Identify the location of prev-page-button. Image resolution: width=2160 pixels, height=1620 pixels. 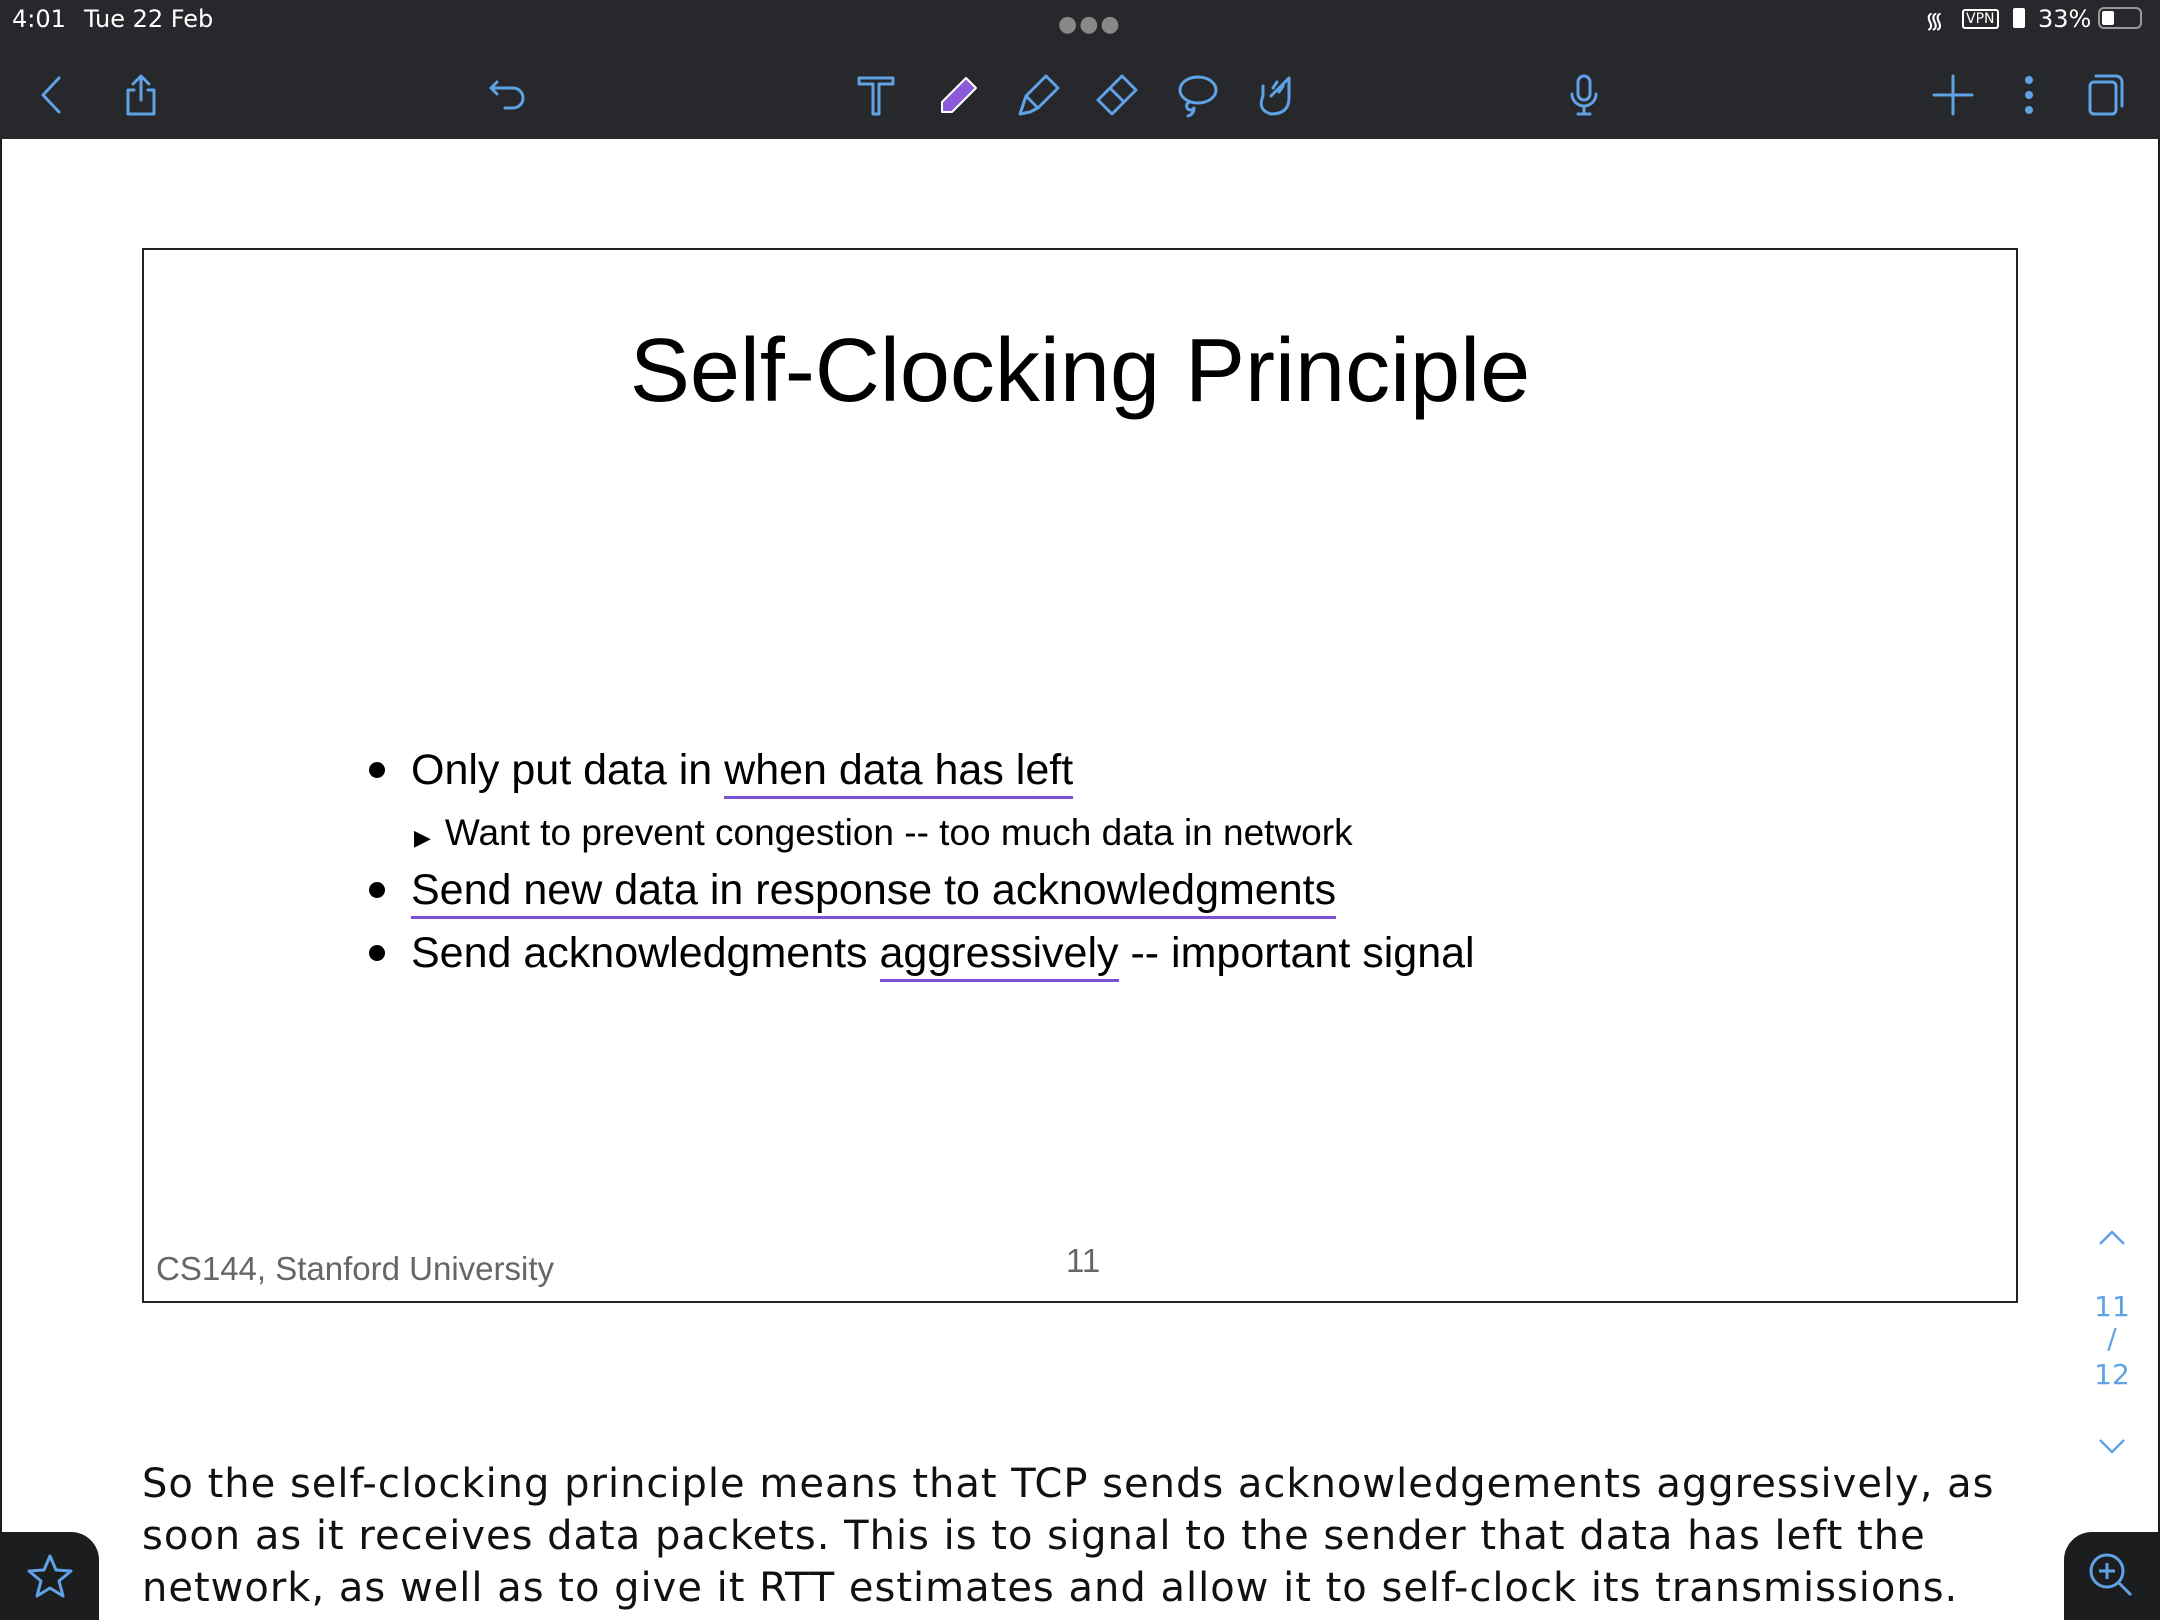
(2112, 1238).